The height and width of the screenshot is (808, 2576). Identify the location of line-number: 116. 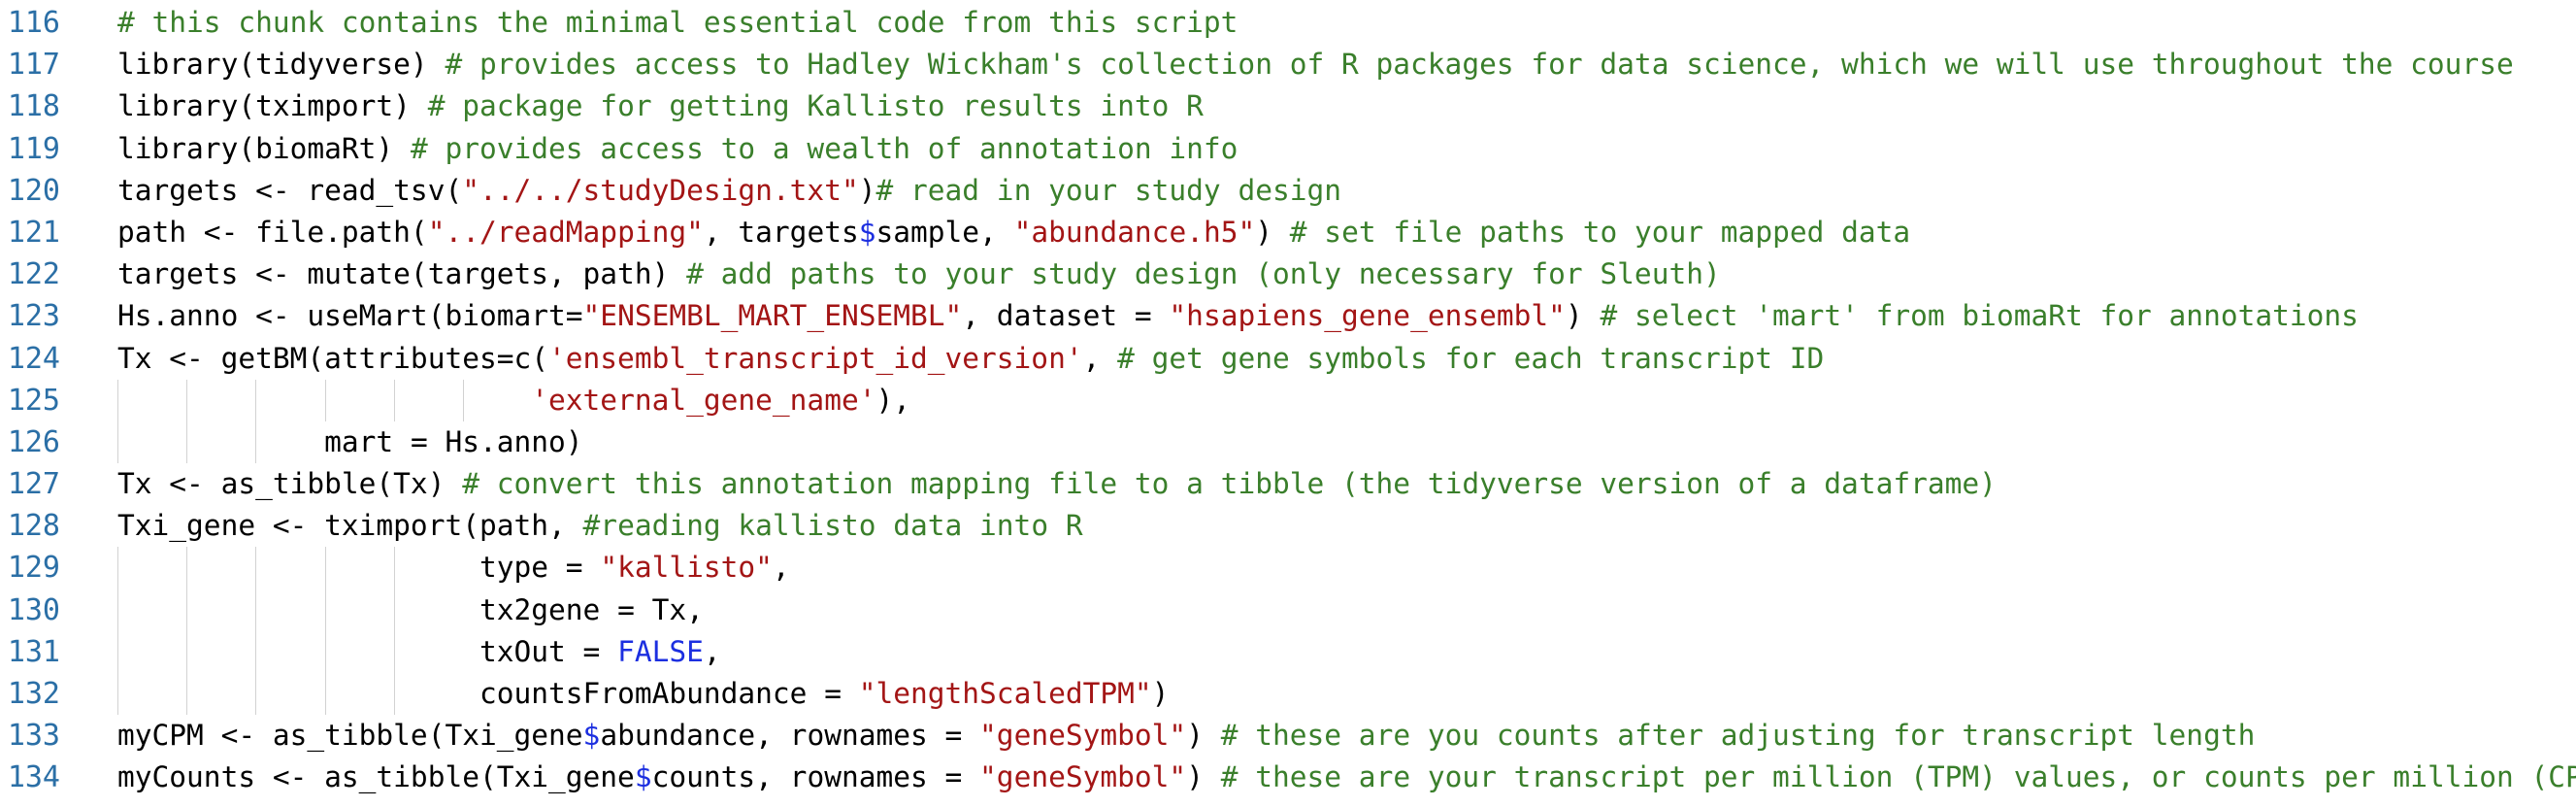
(33, 23).